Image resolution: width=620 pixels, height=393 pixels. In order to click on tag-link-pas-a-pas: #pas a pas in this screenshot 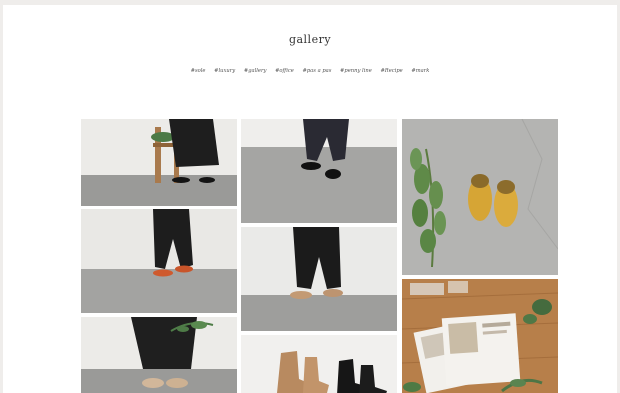, I will do `click(317, 71)`.